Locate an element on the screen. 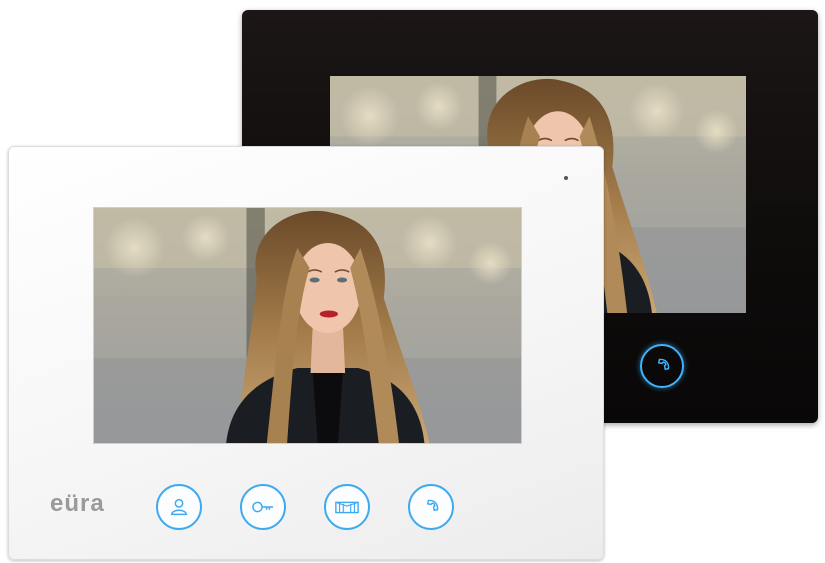  gate-icon is located at coordinates (347, 507).